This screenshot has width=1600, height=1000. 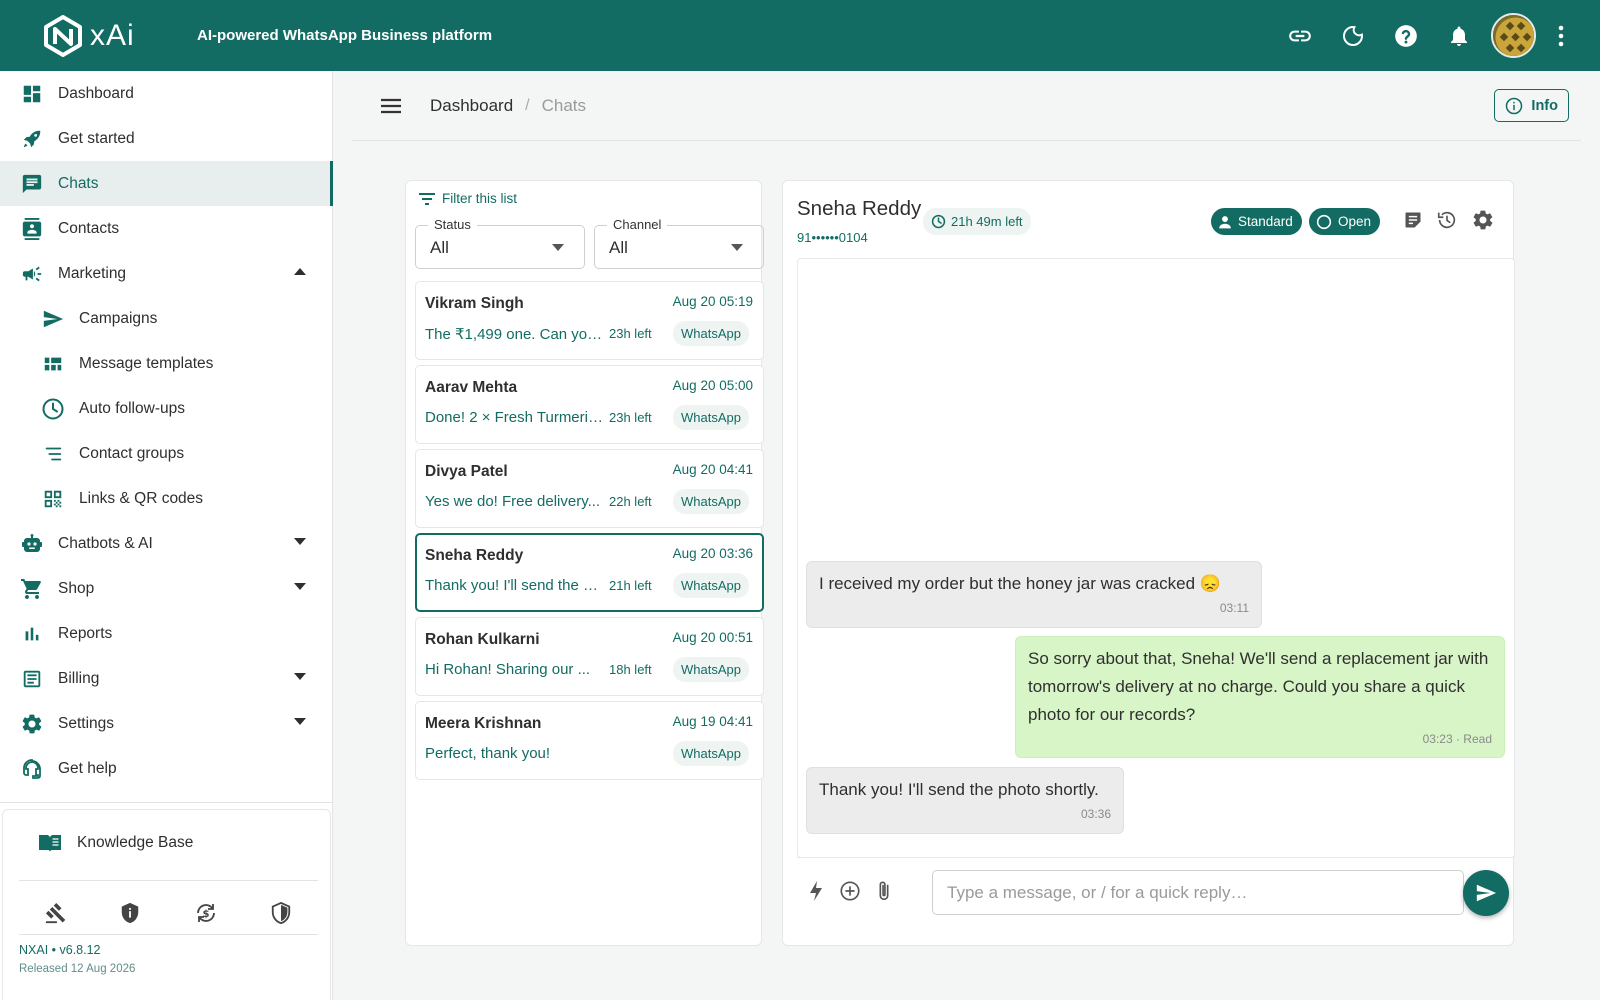 What do you see at coordinates (471, 106) in the screenshot?
I see `breadcrumb-home: Dashboard` at bounding box center [471, 106].